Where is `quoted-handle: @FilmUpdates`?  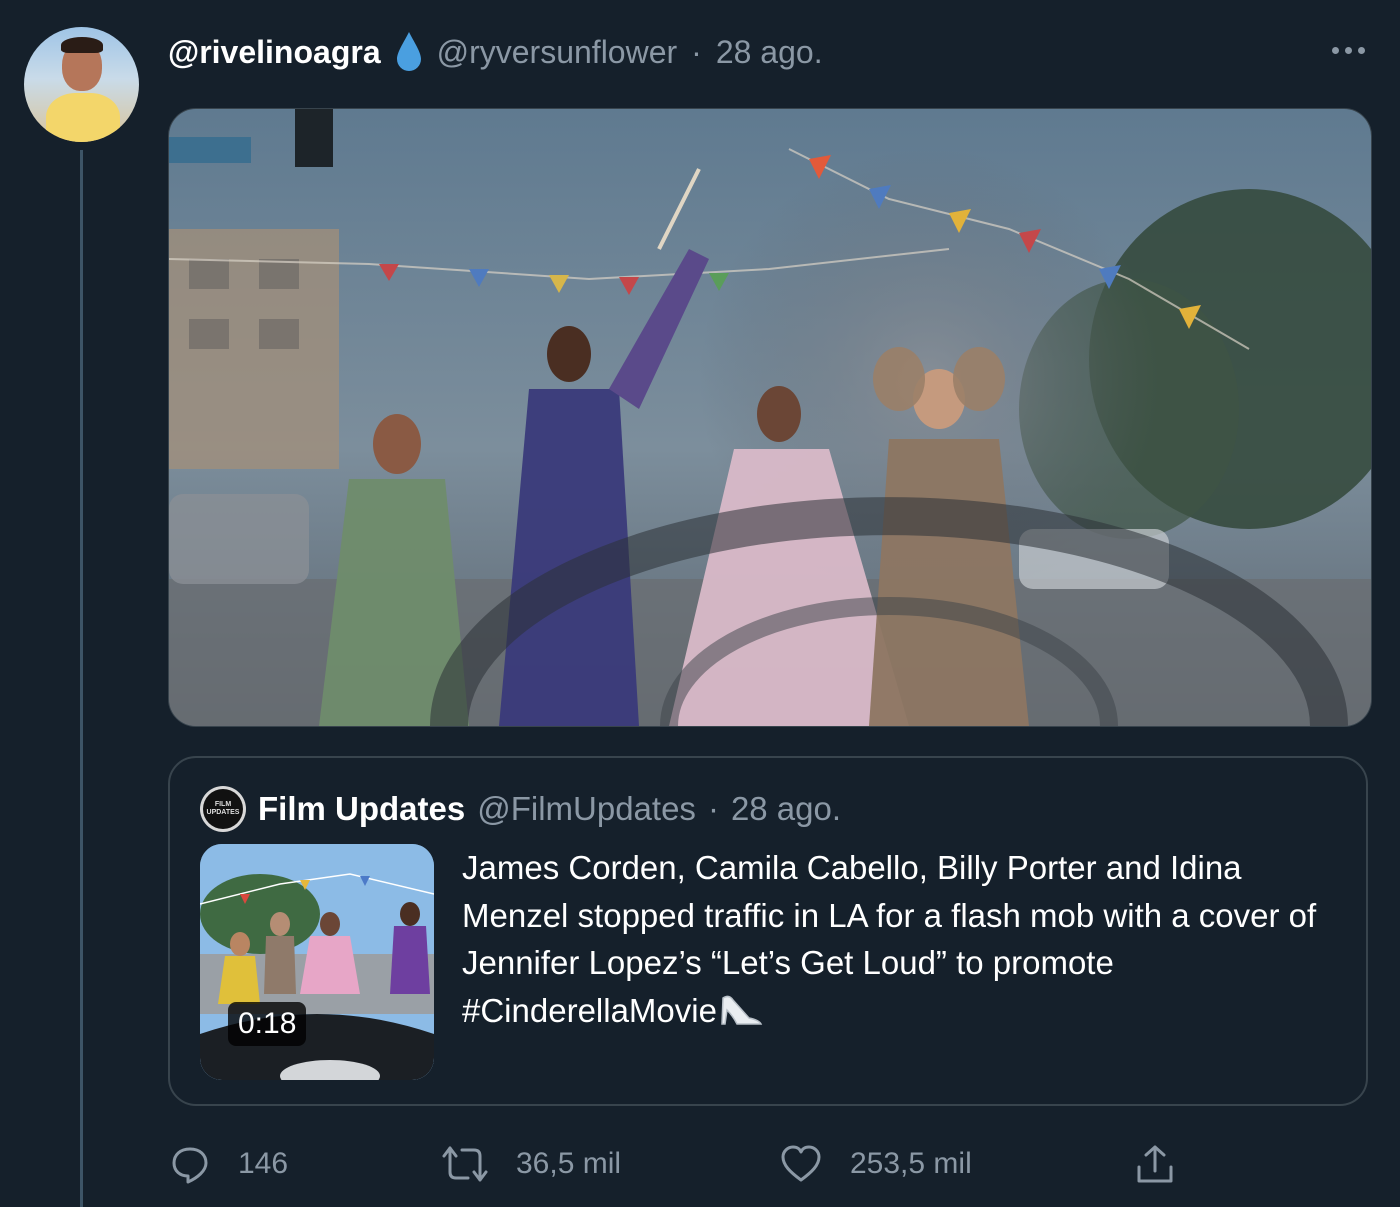 quoted-handle: @FilmUpdates is located at coordinates (586, 809).